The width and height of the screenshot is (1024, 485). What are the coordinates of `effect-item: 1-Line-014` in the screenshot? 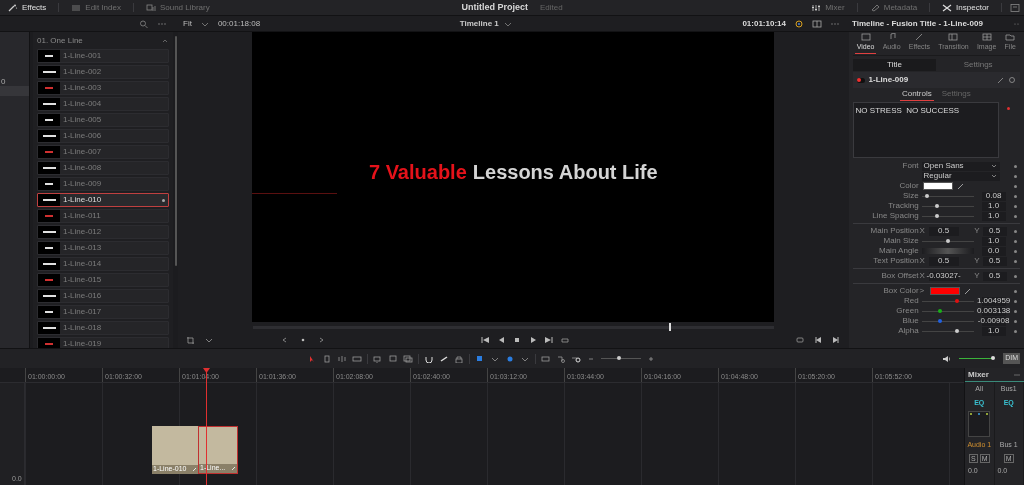 It's located at (103, 264).